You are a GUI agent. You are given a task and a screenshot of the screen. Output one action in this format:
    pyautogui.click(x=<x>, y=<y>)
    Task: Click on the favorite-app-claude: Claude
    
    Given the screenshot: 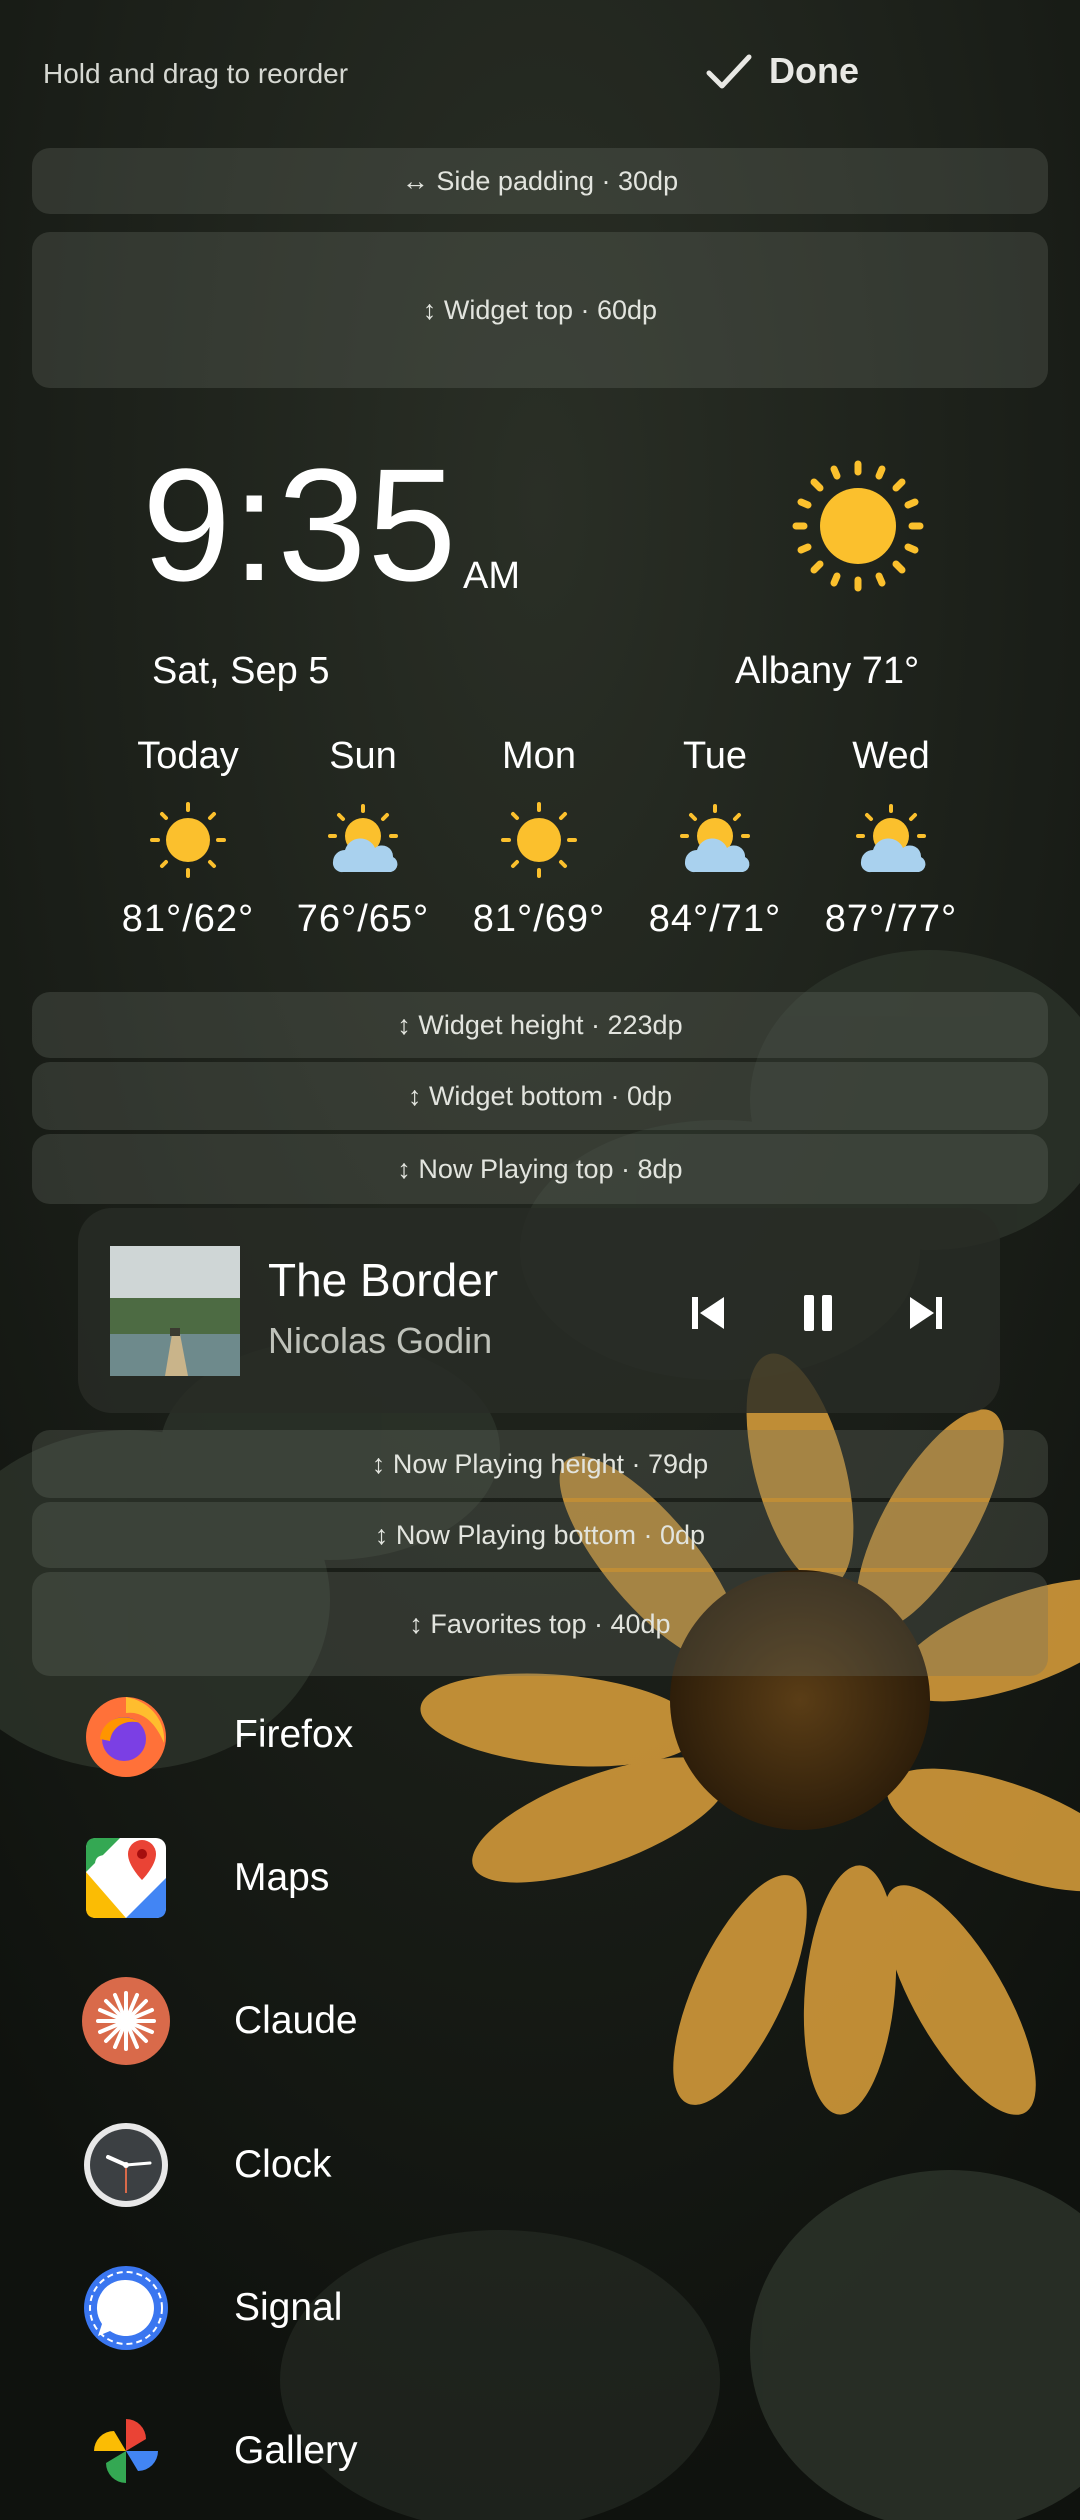 What is the action you would take?
    pyautogui.click(x=430, y=2021)
    